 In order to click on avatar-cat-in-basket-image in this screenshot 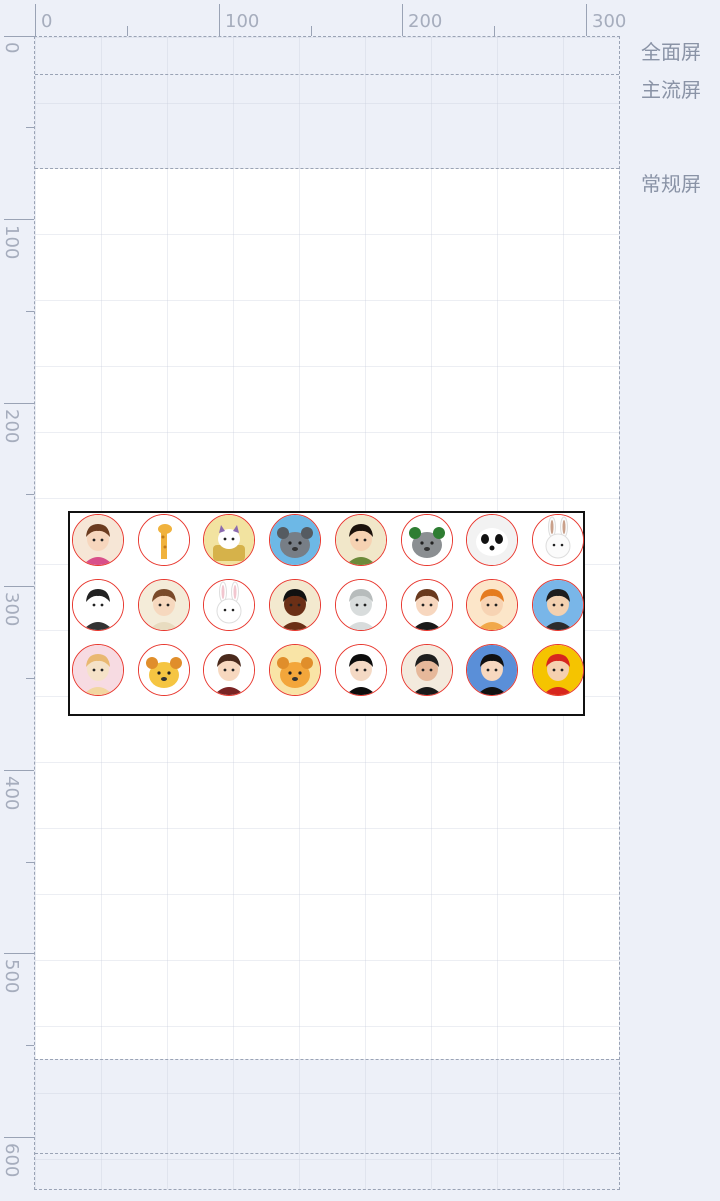, I will do `click(229, 540)`.